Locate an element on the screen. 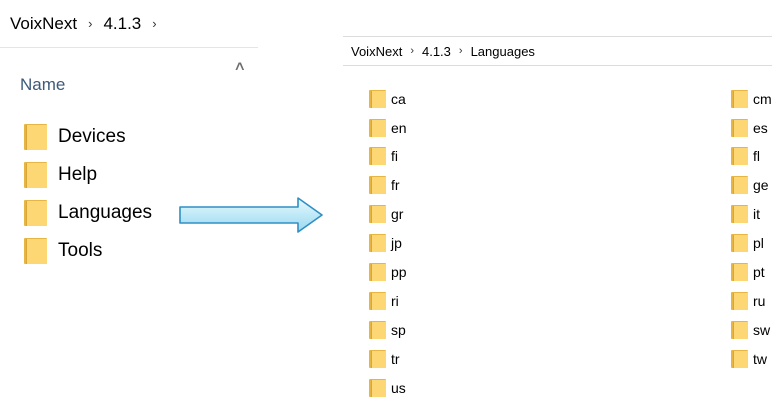 This screenshot has height=399, width=772. folder-item-cm: cm is located at coordinates (751, 99).